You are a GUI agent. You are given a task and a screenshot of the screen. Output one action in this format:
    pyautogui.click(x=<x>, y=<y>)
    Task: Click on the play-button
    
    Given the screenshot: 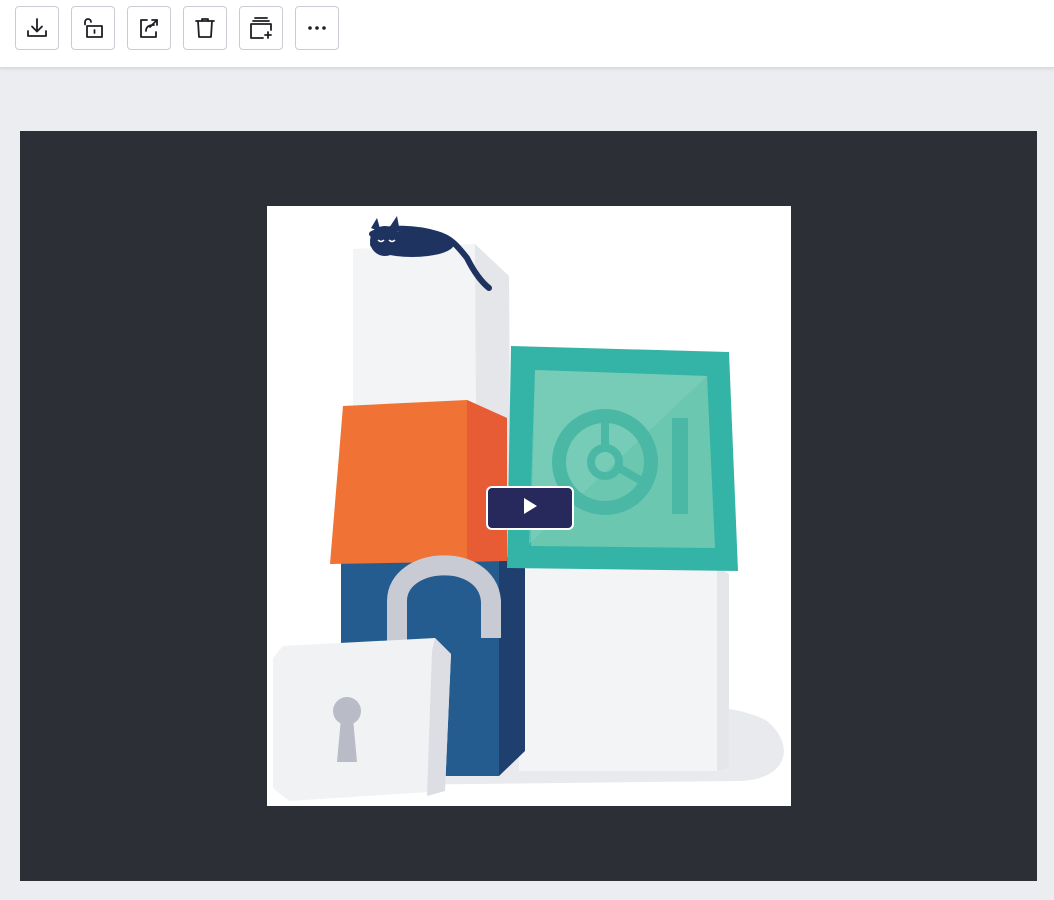 What is the action you would take?
    pyautogui.click(x=530, y=508)
    